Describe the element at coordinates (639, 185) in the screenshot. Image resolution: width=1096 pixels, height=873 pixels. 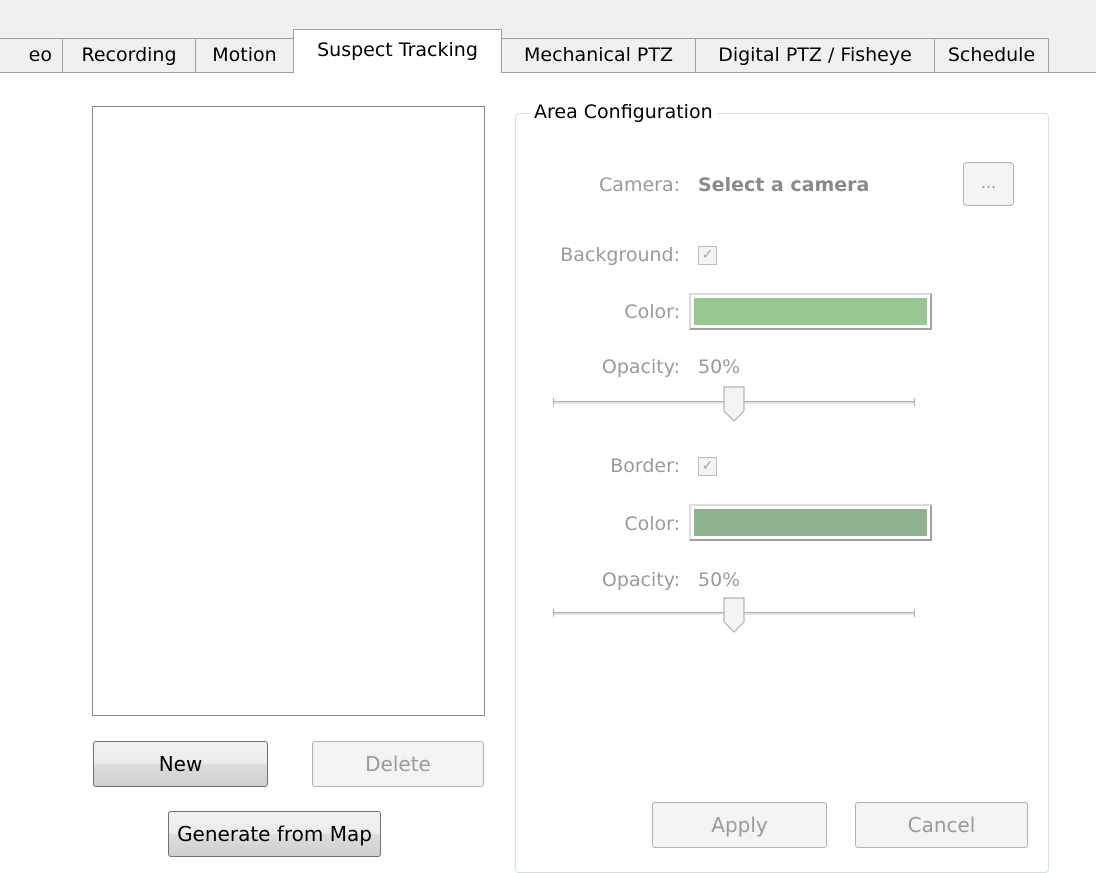
I see `camera-label: Camera:` at that location.